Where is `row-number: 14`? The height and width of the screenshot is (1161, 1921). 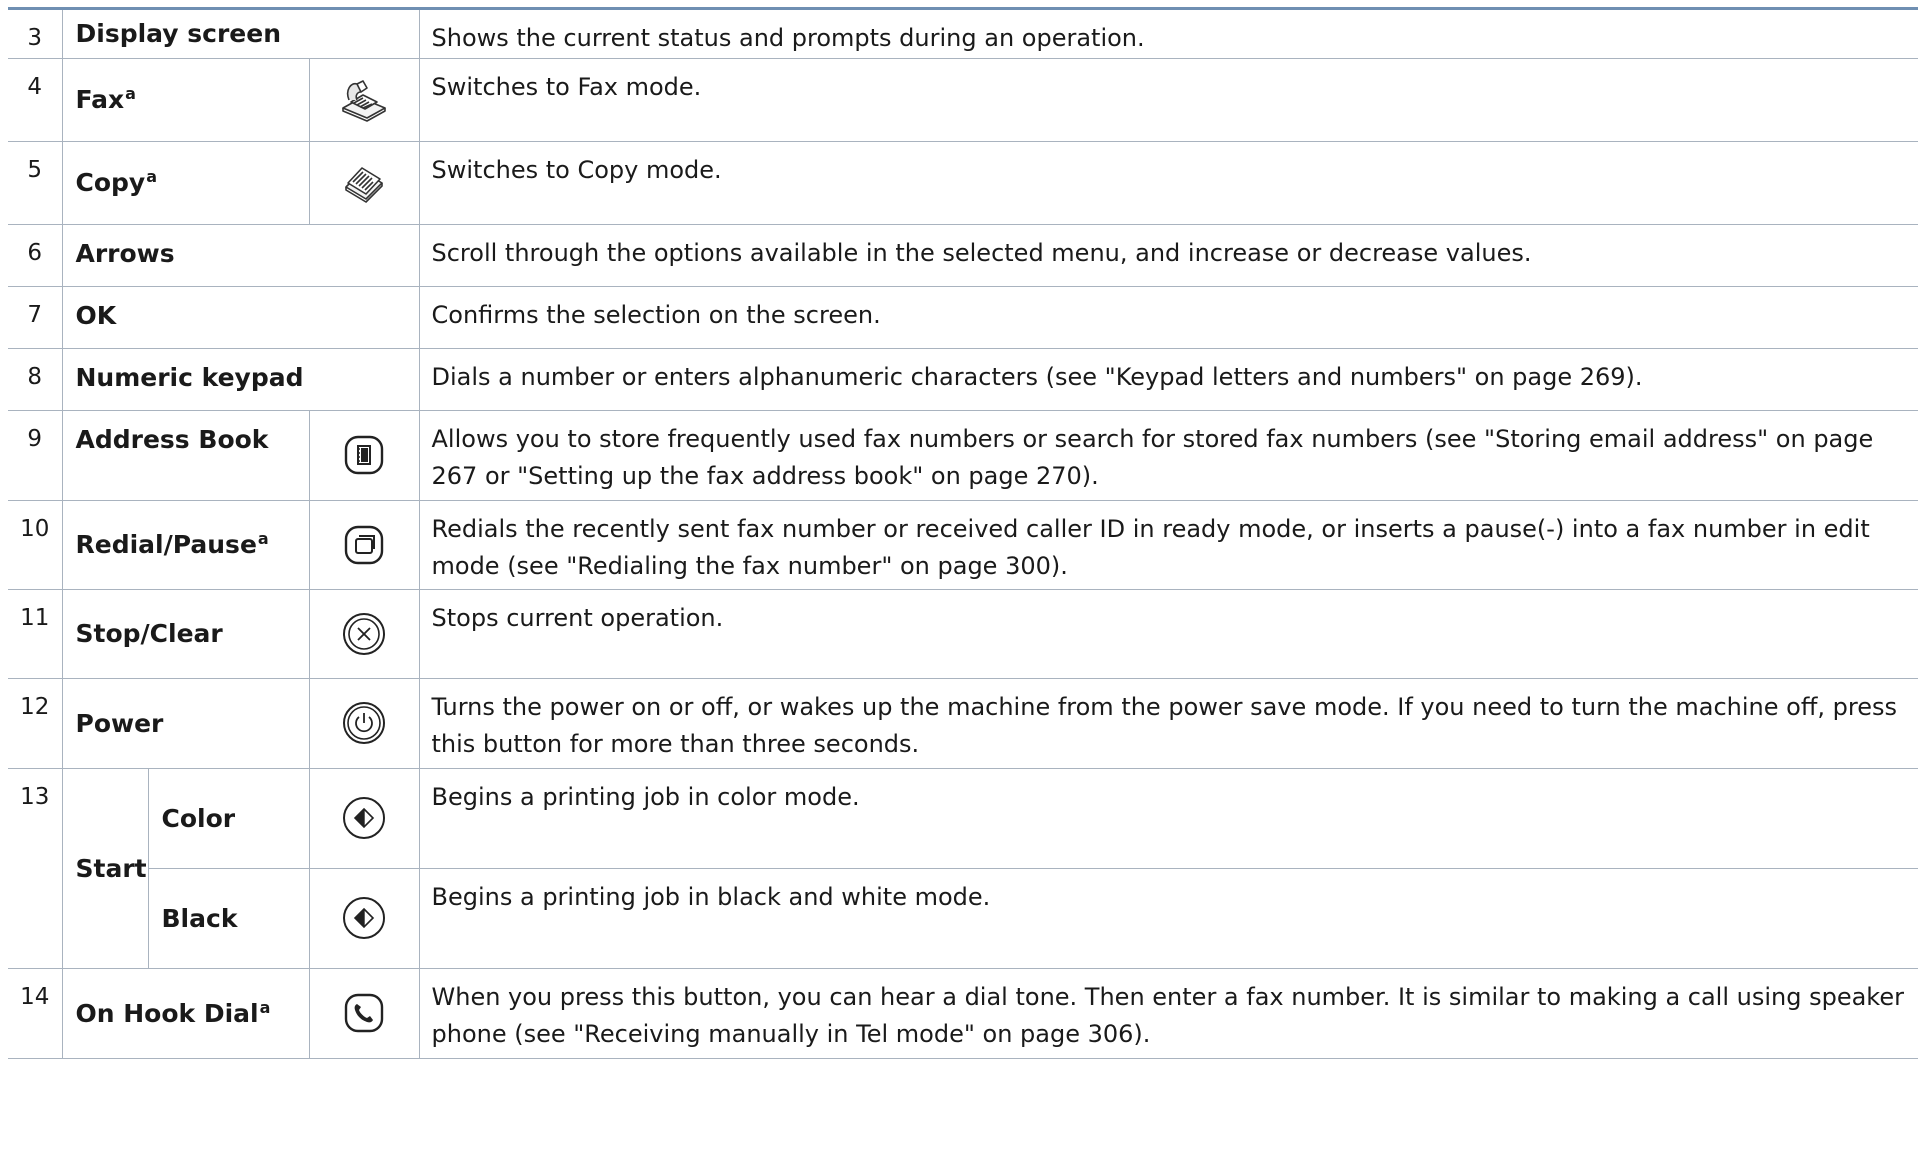
row-number: 14 is located at coordinates (35, 1013).